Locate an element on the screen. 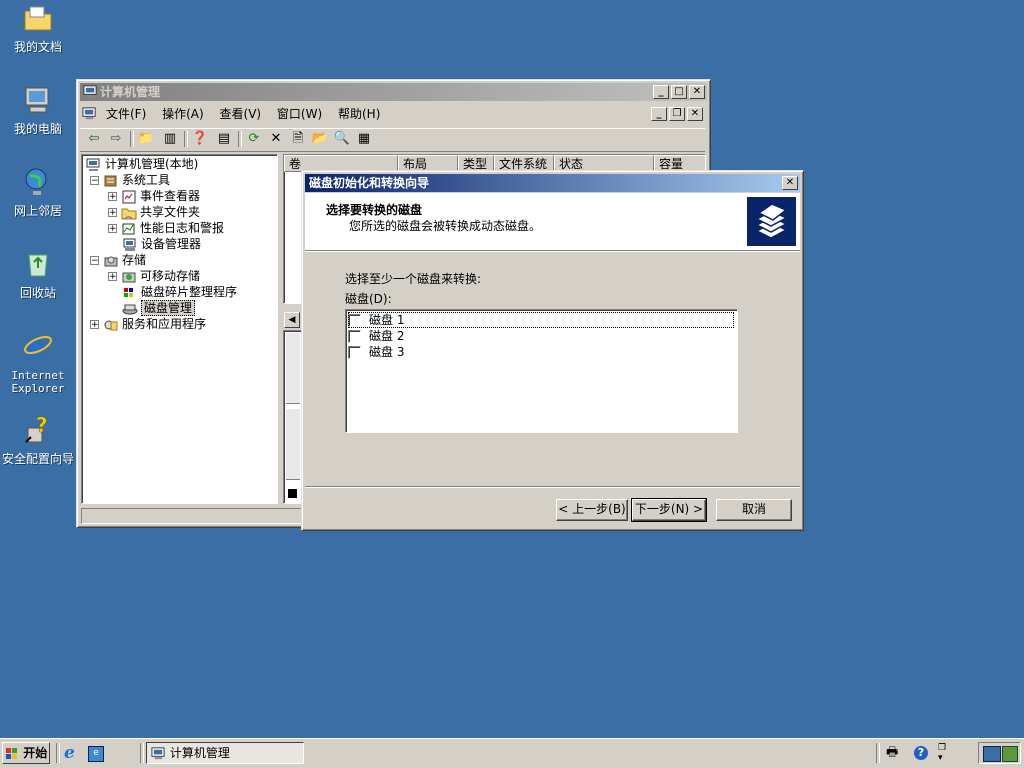  tree-item-disk-defragmenter: 磁盘碎片整理程序 is located at coordinates (179, 292).